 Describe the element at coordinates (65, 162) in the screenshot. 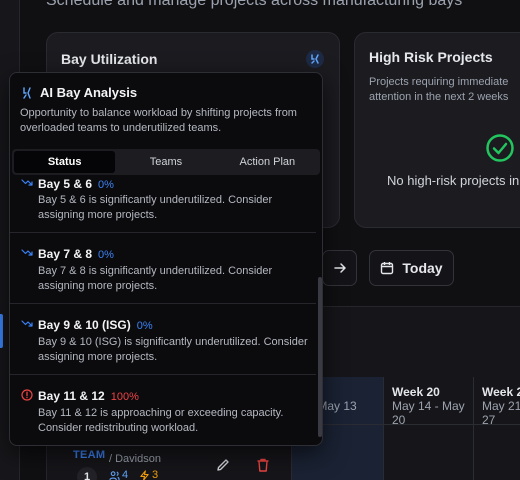

I see `tab-status: Status` at that location.